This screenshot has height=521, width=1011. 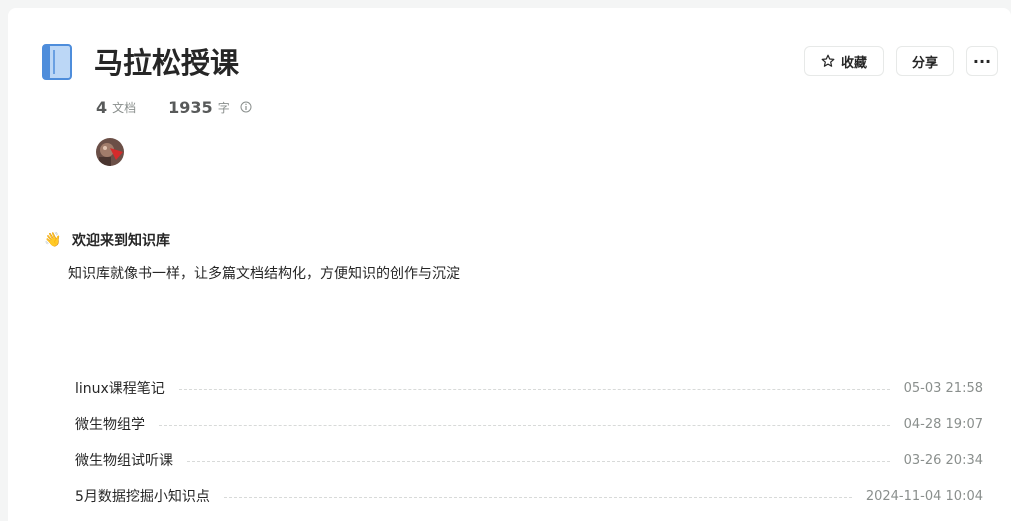 I want to click on document-item: linux课程笔记 05-03 21:58, so click(x=529, y=388).